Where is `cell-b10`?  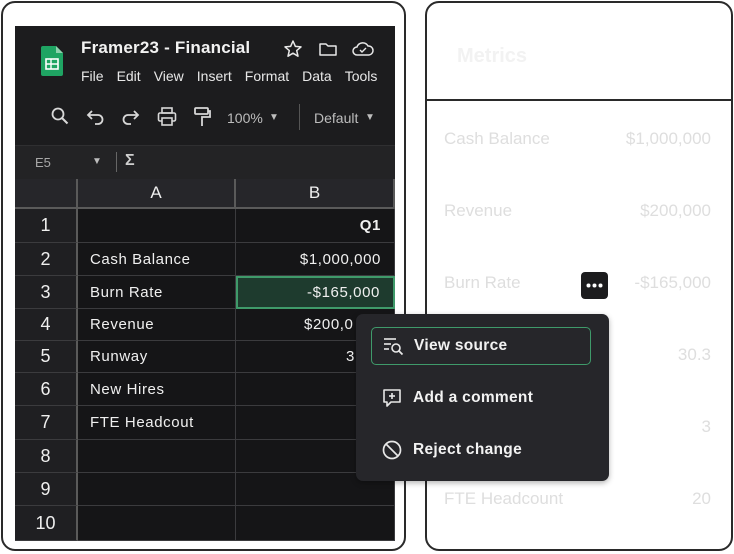 cell-b10 is located at coordinates (315, 523).